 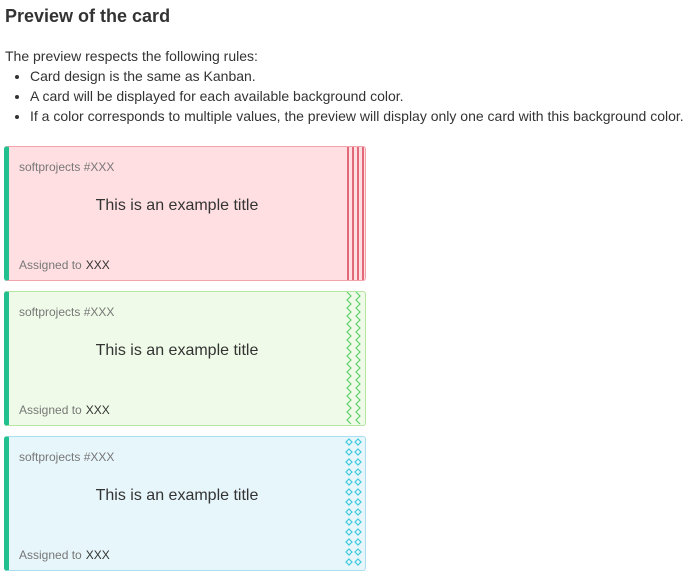 What do you see at coordinates (88, 16) in the screenshot?
I see `page-title: Preview of the card` at bounding box center [88, 16].